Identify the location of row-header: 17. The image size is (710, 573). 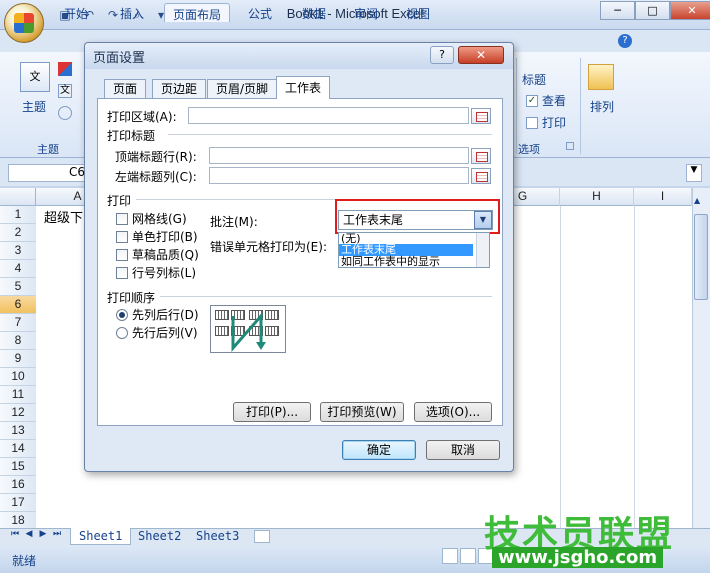
(18, 503).